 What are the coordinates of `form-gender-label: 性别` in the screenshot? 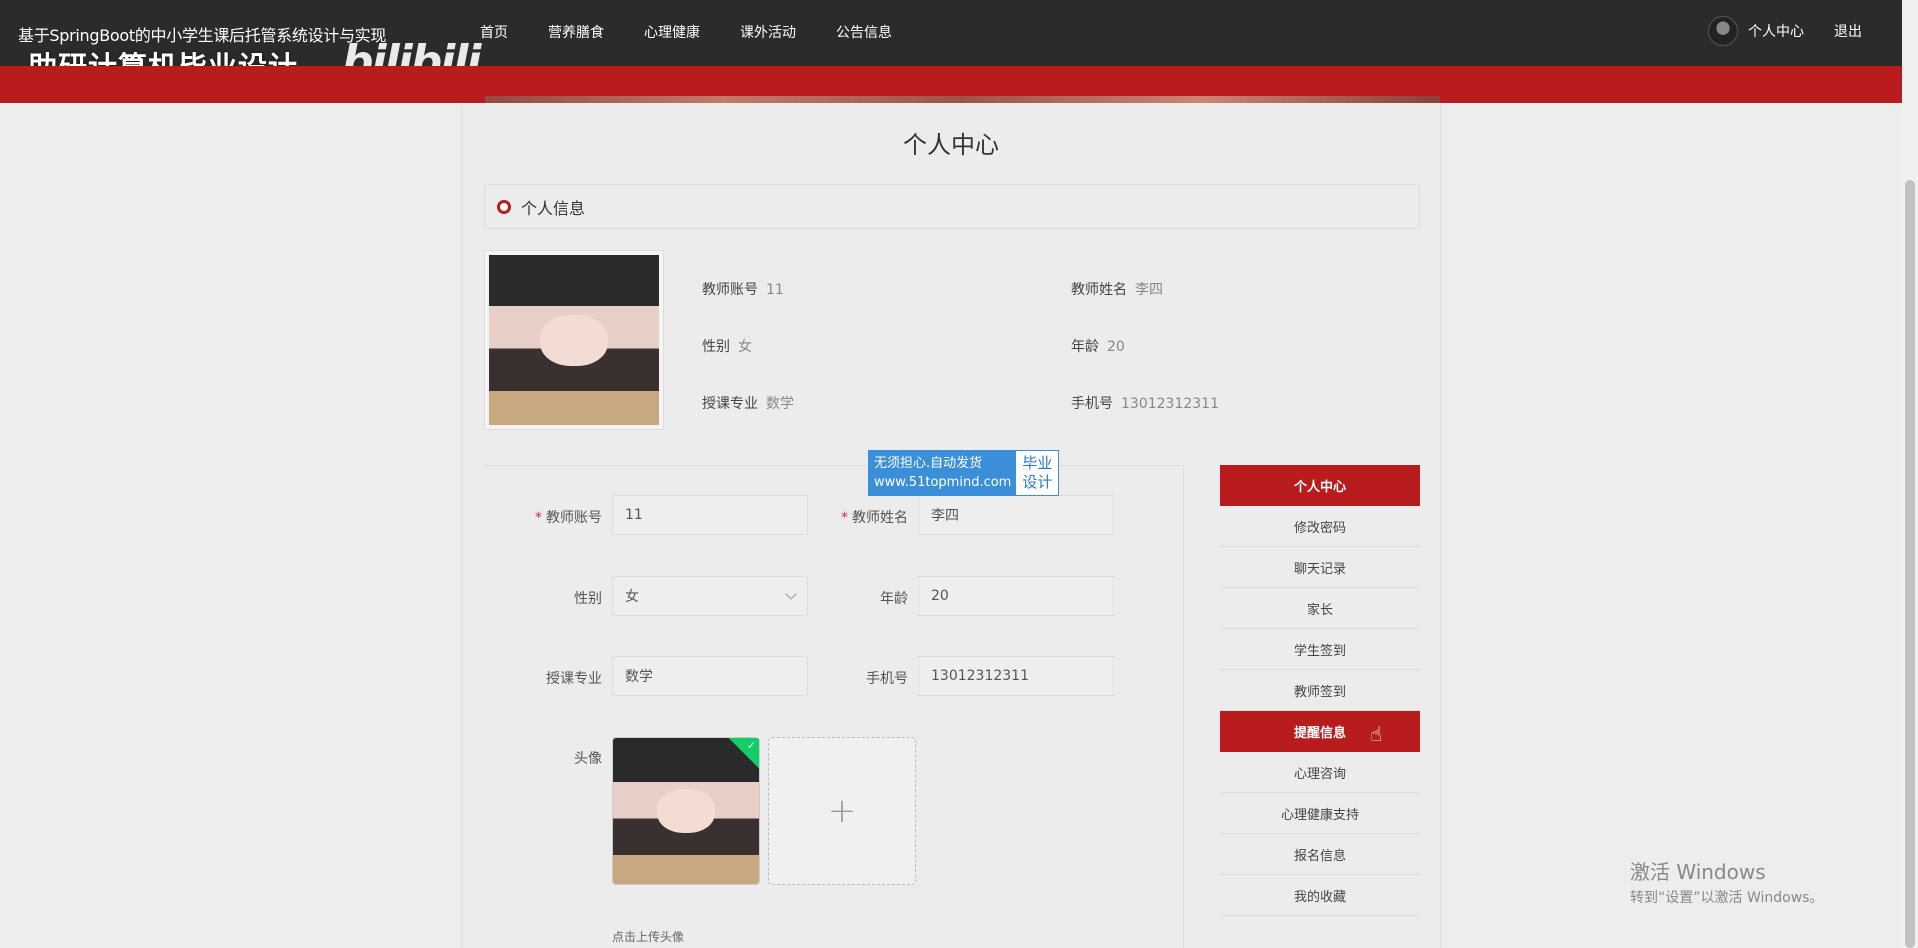 It's located at (588, 599).